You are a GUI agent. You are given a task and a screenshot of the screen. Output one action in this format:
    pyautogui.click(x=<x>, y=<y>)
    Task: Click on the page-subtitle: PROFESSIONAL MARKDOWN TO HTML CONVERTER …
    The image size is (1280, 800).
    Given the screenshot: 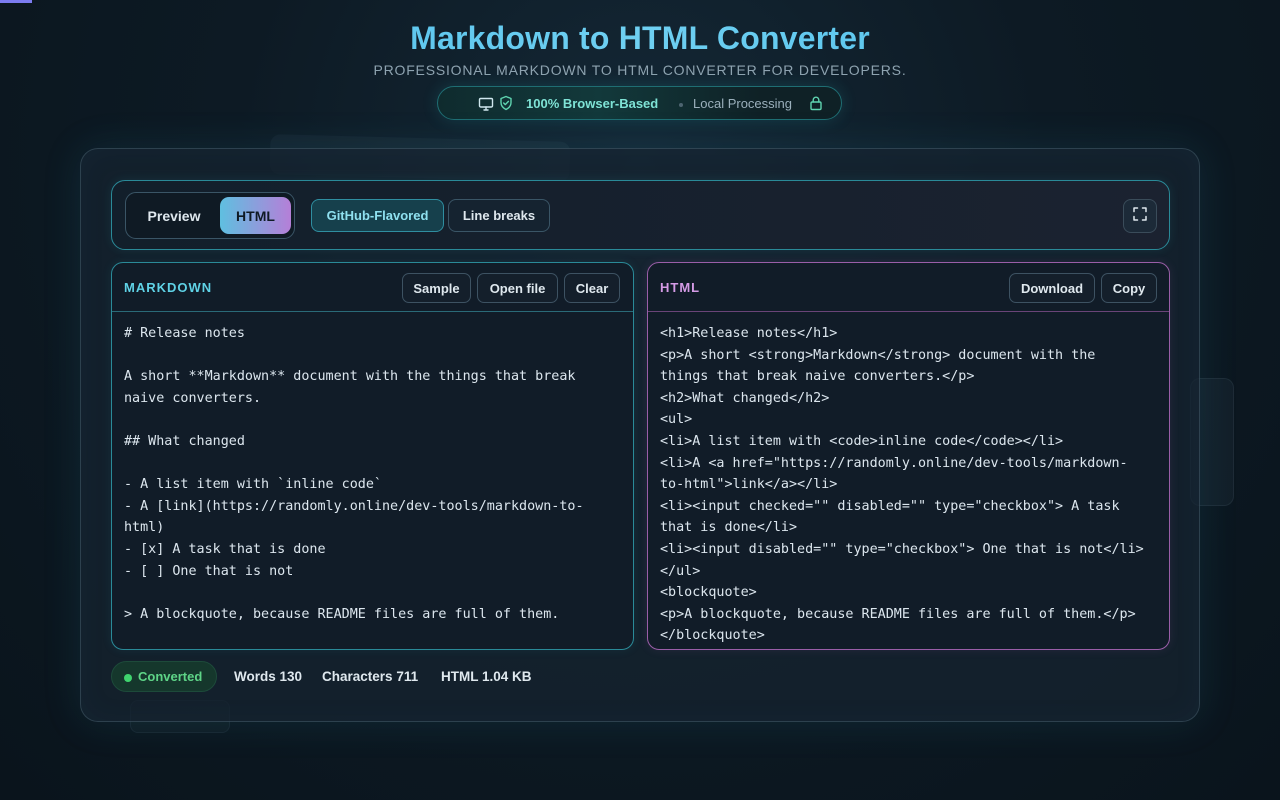 What is the action you would take?
    pyautogui.click(x=640, y=70)
    